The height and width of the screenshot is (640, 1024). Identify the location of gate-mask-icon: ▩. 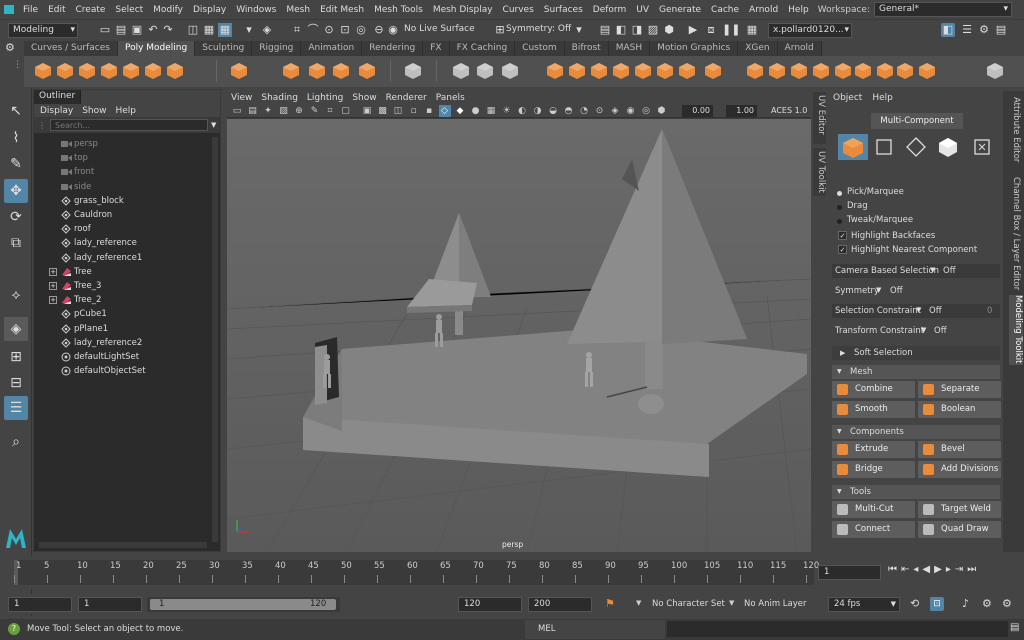
(383, 111).